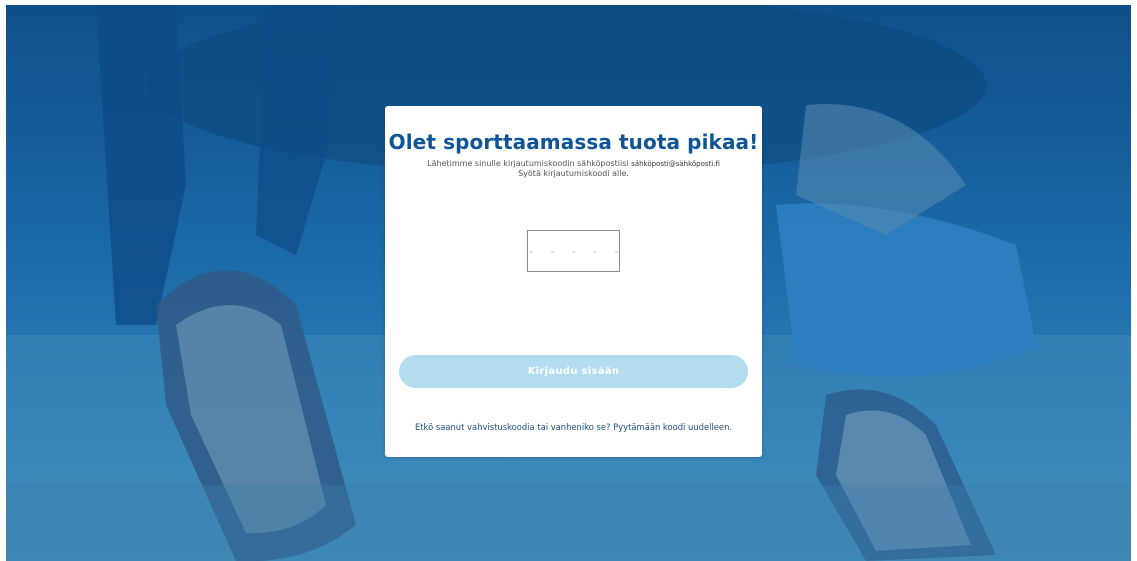 The height and width of the screenshot is (561, 1137). What do you see at coordinates (672, 427) in the screenshot?
I see `resend-code-link: Pyytämään koodi uudelleen.` at bounding box center [672, 427].